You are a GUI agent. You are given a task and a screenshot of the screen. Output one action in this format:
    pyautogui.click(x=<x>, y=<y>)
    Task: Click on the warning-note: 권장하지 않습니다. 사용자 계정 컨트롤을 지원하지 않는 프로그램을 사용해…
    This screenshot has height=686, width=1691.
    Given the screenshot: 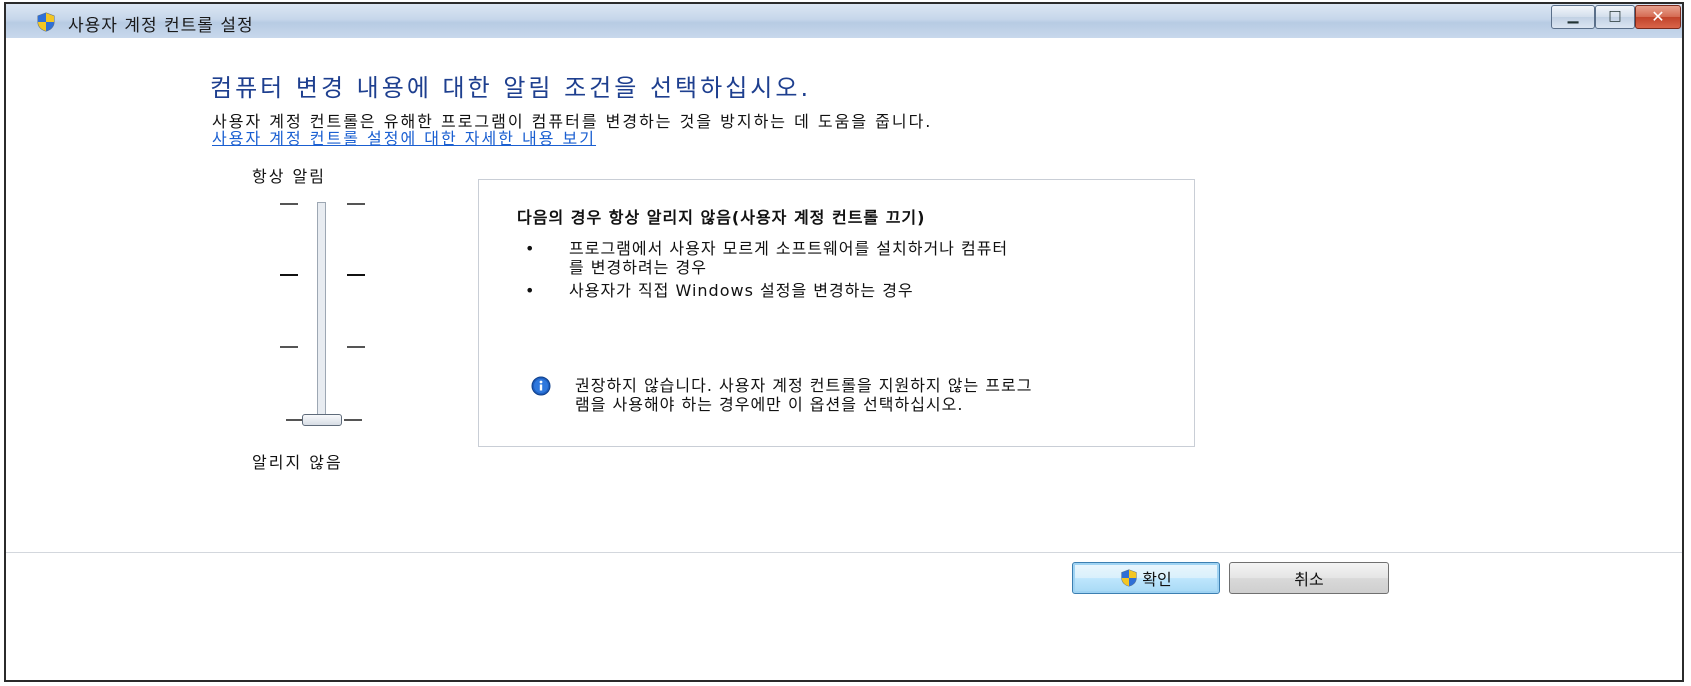 What is the action you would take?
    pyautogui.click(x=804, y=395)
    